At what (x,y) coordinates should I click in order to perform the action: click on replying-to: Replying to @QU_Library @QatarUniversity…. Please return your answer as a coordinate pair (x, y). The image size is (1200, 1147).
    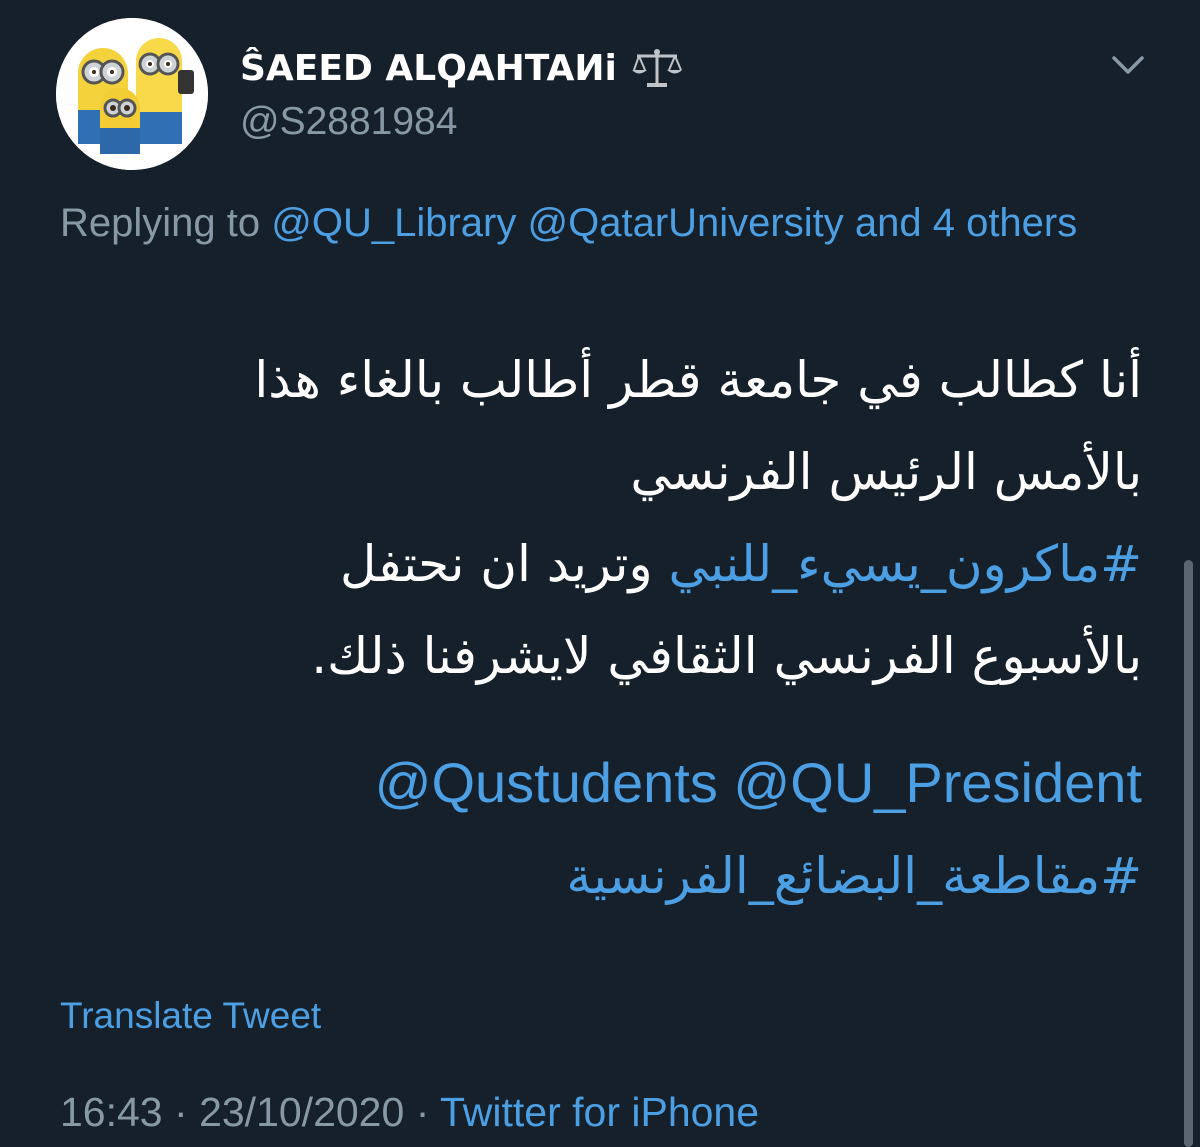
    Looking at the image, I should click on (602, 223).